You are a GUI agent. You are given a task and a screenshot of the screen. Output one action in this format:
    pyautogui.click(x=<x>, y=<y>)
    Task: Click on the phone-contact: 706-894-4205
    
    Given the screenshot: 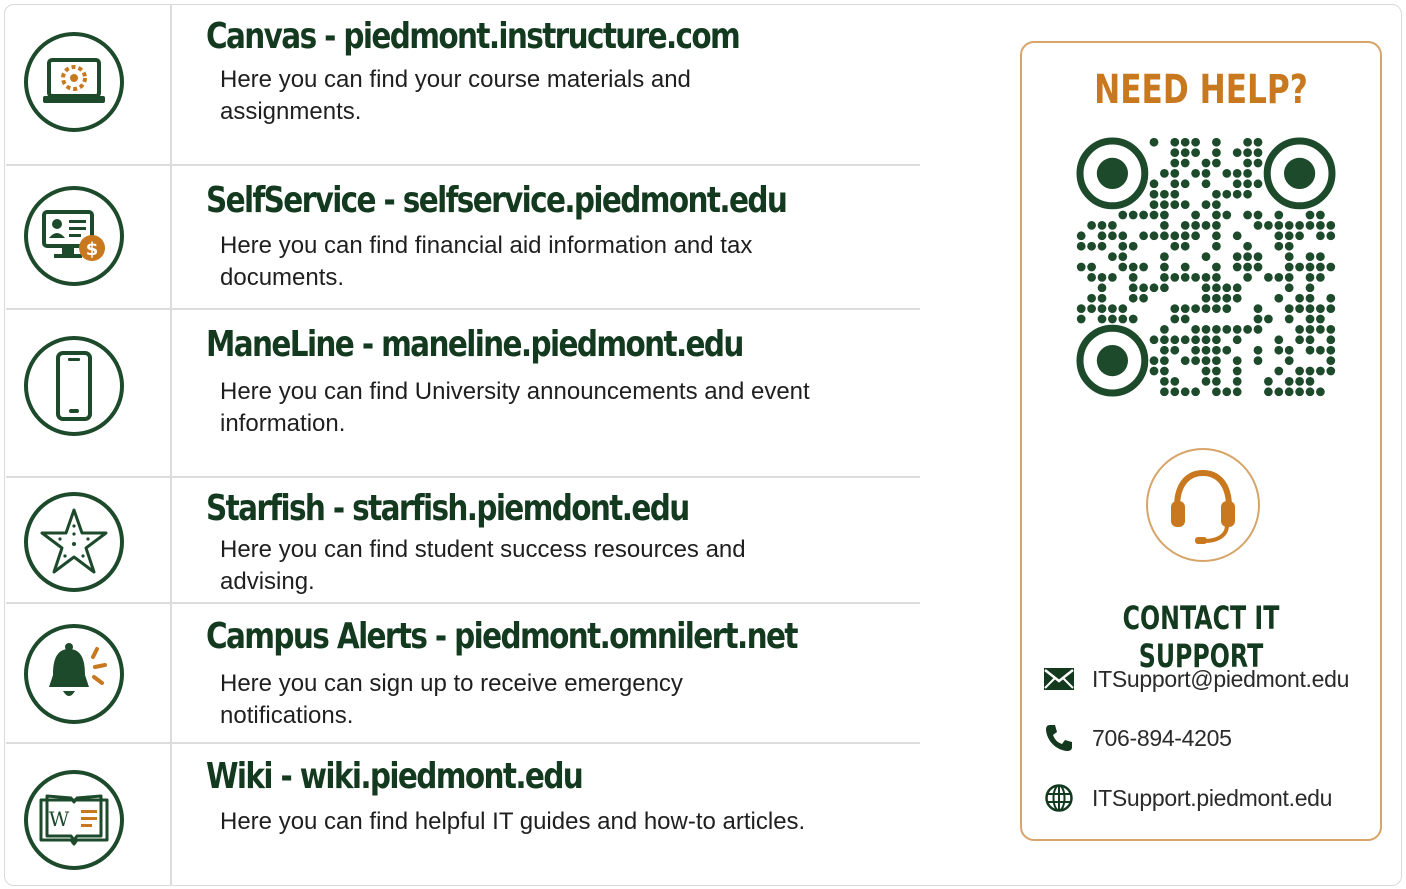 What is the action you would take?
    pyautogui.click(x=1137, y=738)
    